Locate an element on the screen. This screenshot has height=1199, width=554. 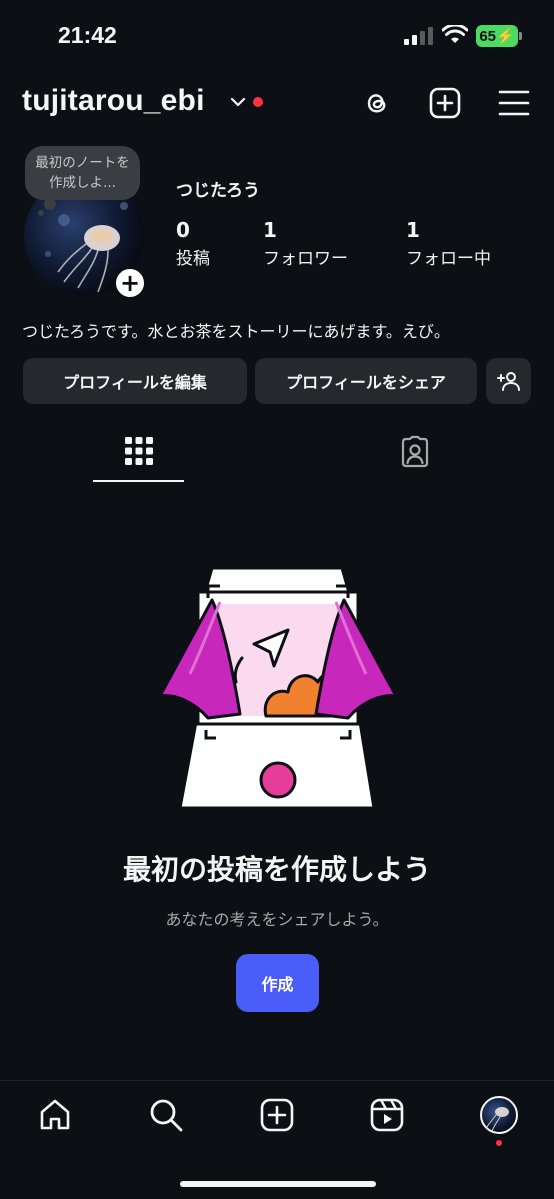
empty-state-subtitle: あなたの考えをシェアしよう。 is located at coordinates (277, 919).